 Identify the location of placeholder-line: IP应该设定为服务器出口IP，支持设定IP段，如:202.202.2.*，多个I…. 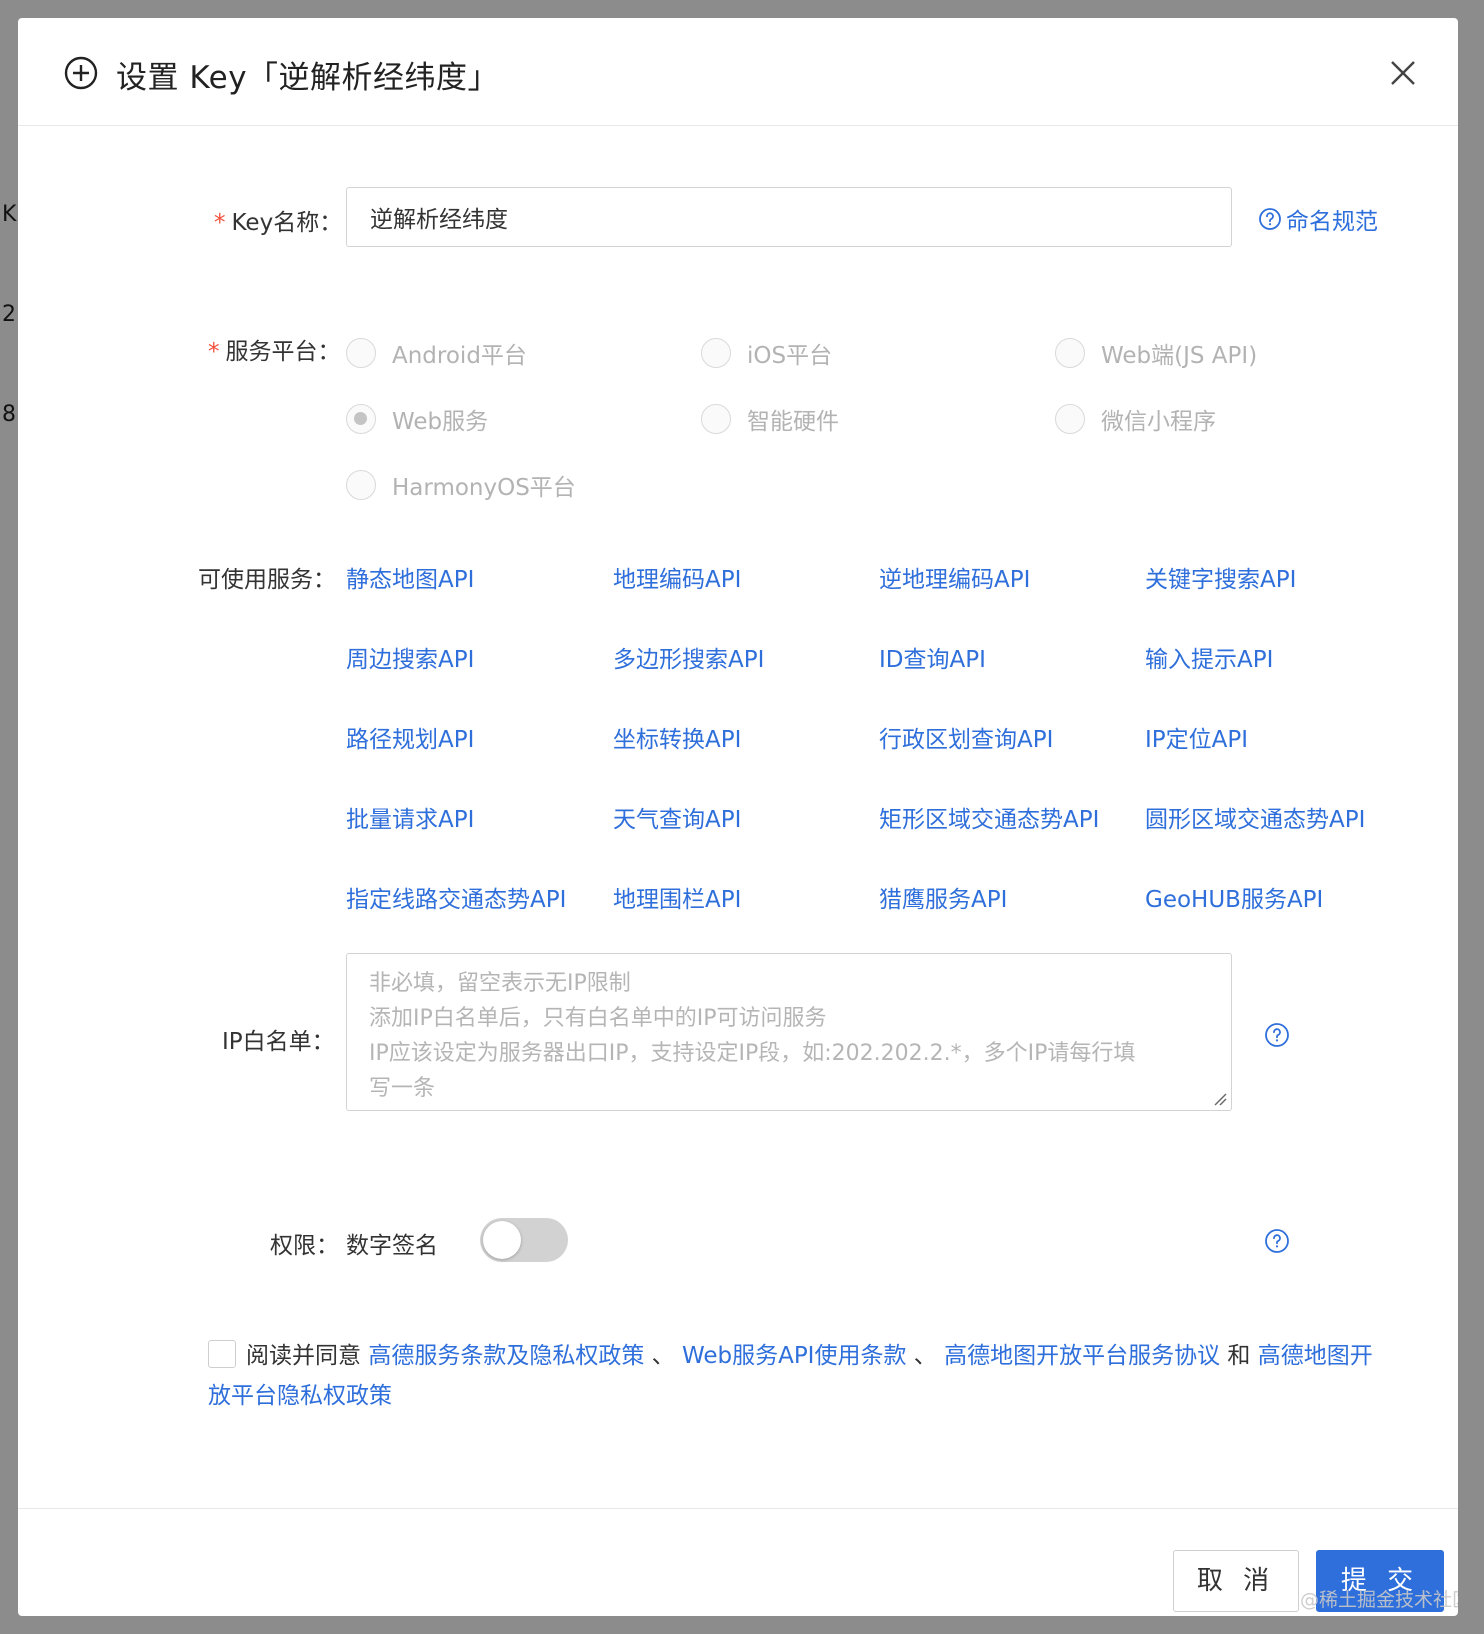
(752, 1053).